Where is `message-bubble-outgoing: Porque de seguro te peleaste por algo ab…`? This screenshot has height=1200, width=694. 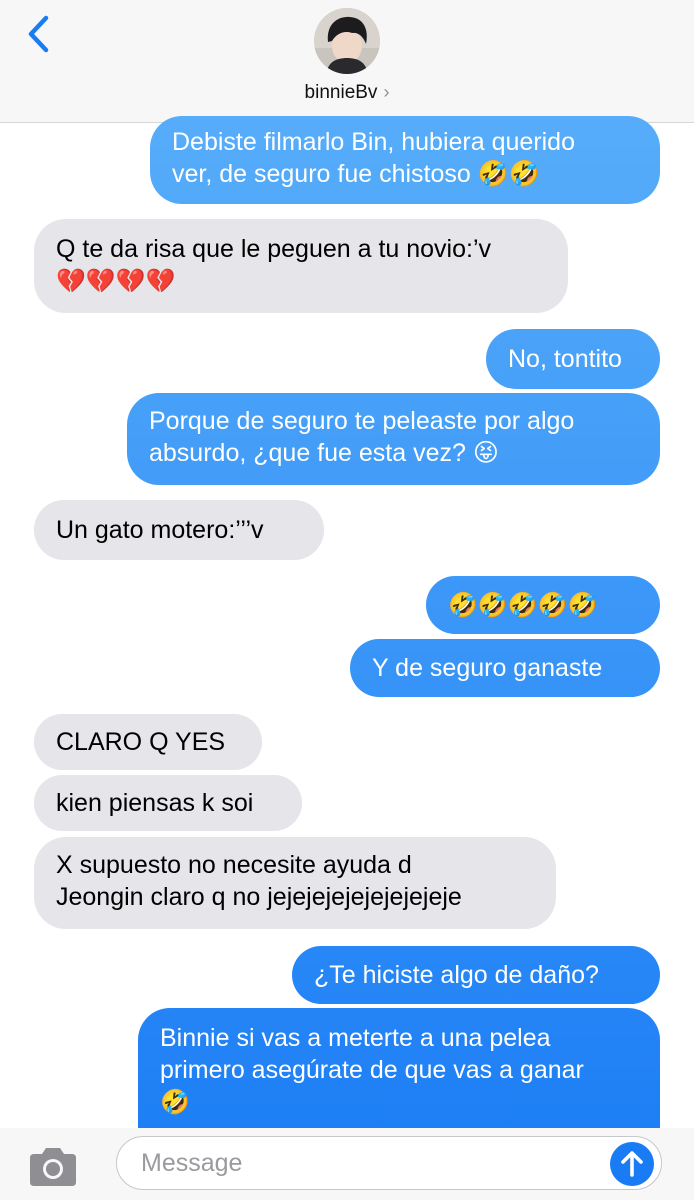 message-bubble-outgoing: Porque de seguro te peleaste por algo ab… is located at coordinates (393, 439).